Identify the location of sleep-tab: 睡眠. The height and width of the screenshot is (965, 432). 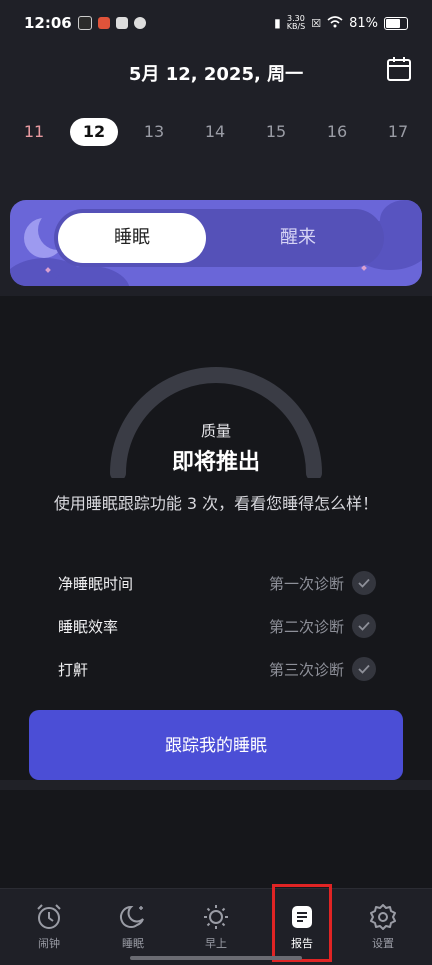
(132, 238).